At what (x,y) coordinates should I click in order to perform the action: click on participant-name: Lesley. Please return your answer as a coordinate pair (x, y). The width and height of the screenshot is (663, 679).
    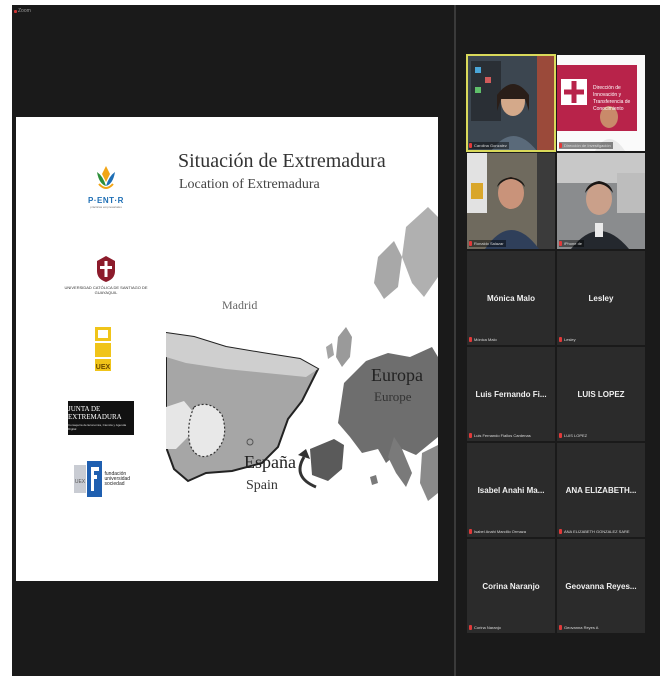
    Looking at the image, I should click on (601, 299).